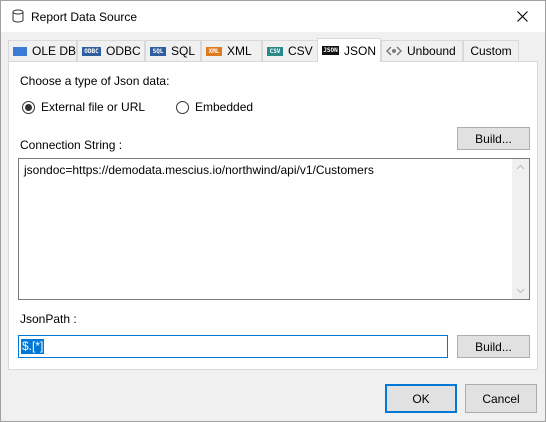 The image size is (546, 422). What do you see at coordinates (93, 107) in the screenshot?
I see `radio-external-label: External file or URL` at bounding box center [93, 107].